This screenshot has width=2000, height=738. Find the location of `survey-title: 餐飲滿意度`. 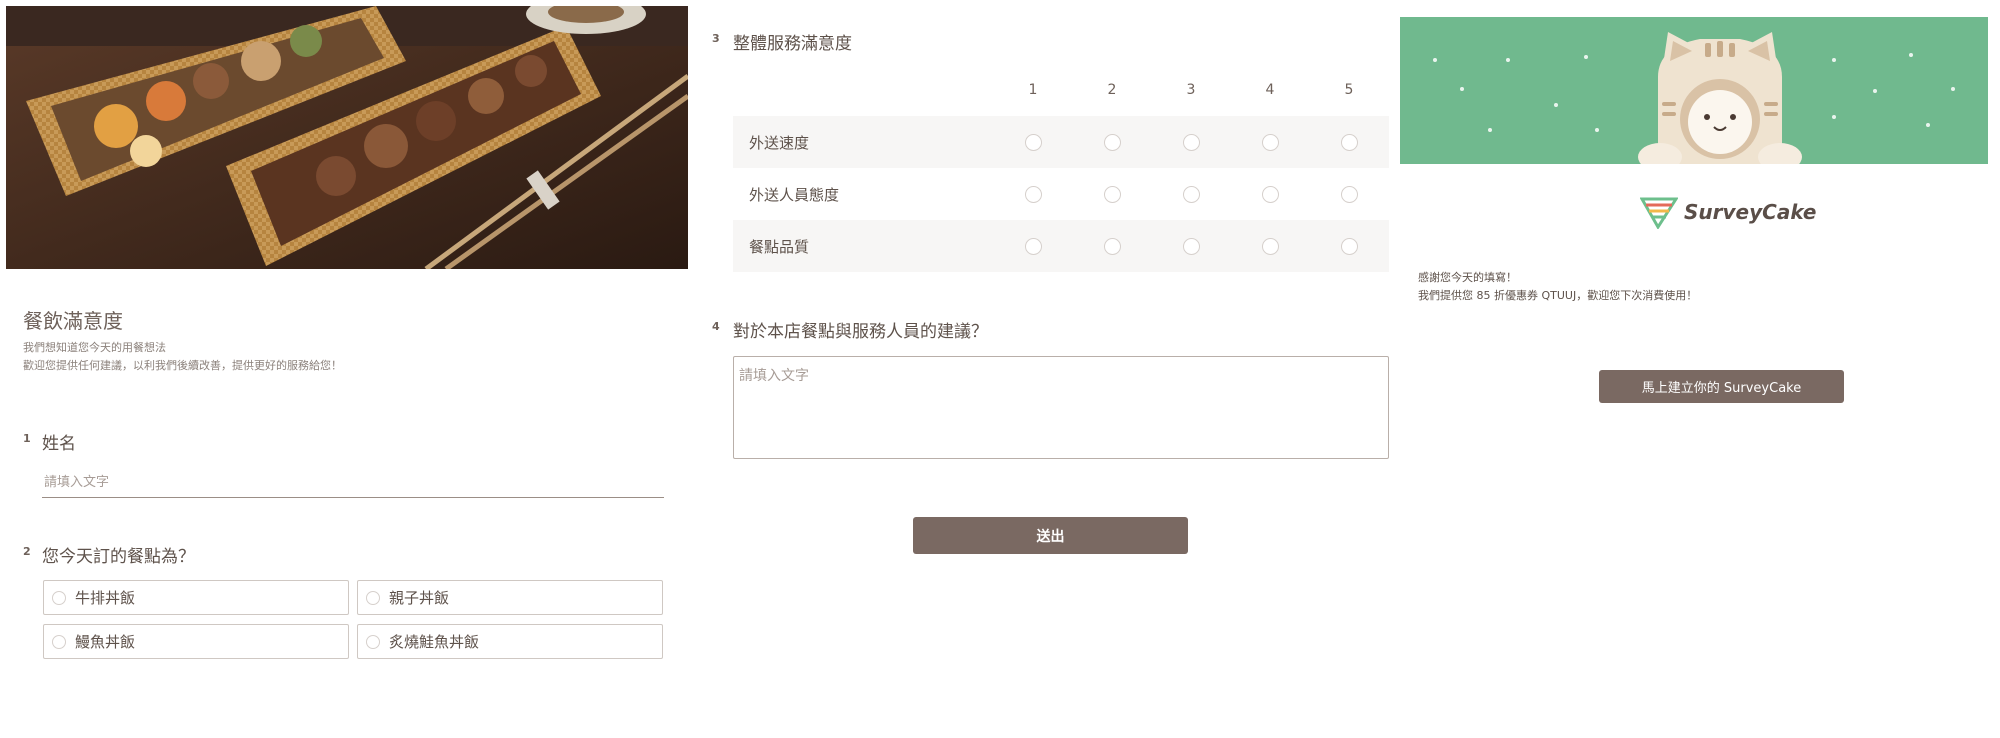

survey-title: 餐飲滿意度 is located at coordinates (73, 321).